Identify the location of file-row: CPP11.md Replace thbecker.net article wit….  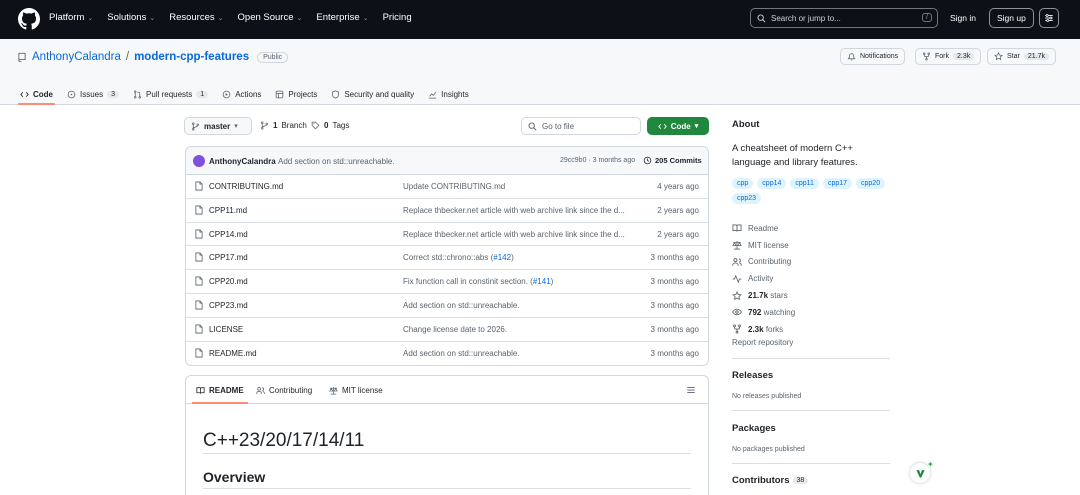
(447, 211).